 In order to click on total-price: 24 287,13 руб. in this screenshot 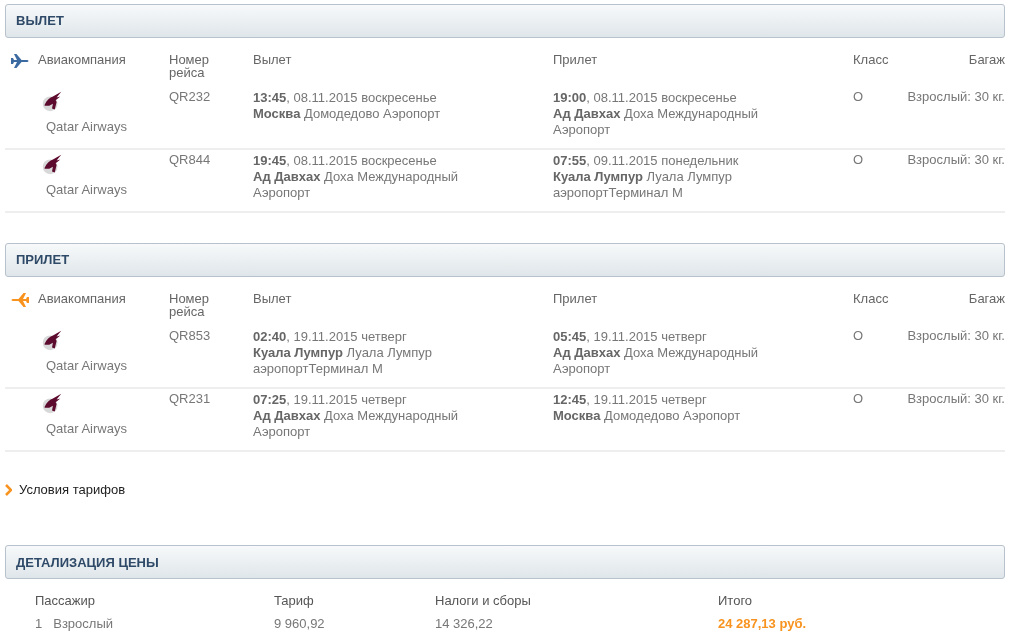, I will do `click(762, 624)`.